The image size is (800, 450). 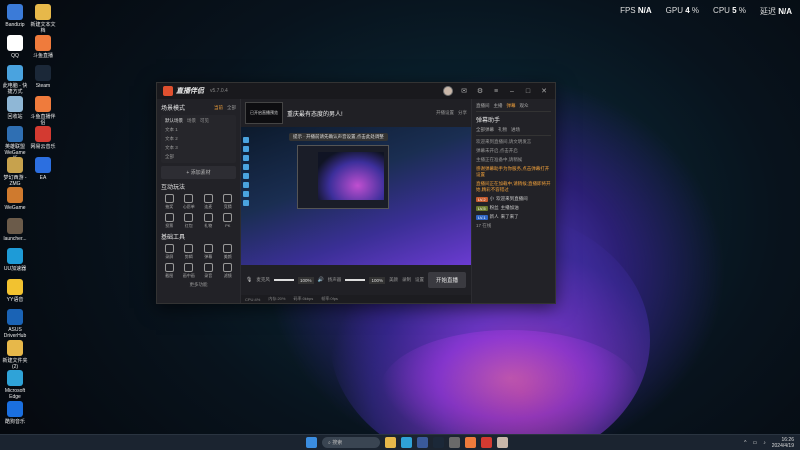 What do you see at coordinates (498, 106) in the screenshot?
I see `tab-host: 主播` at bounding box center [498, 106].